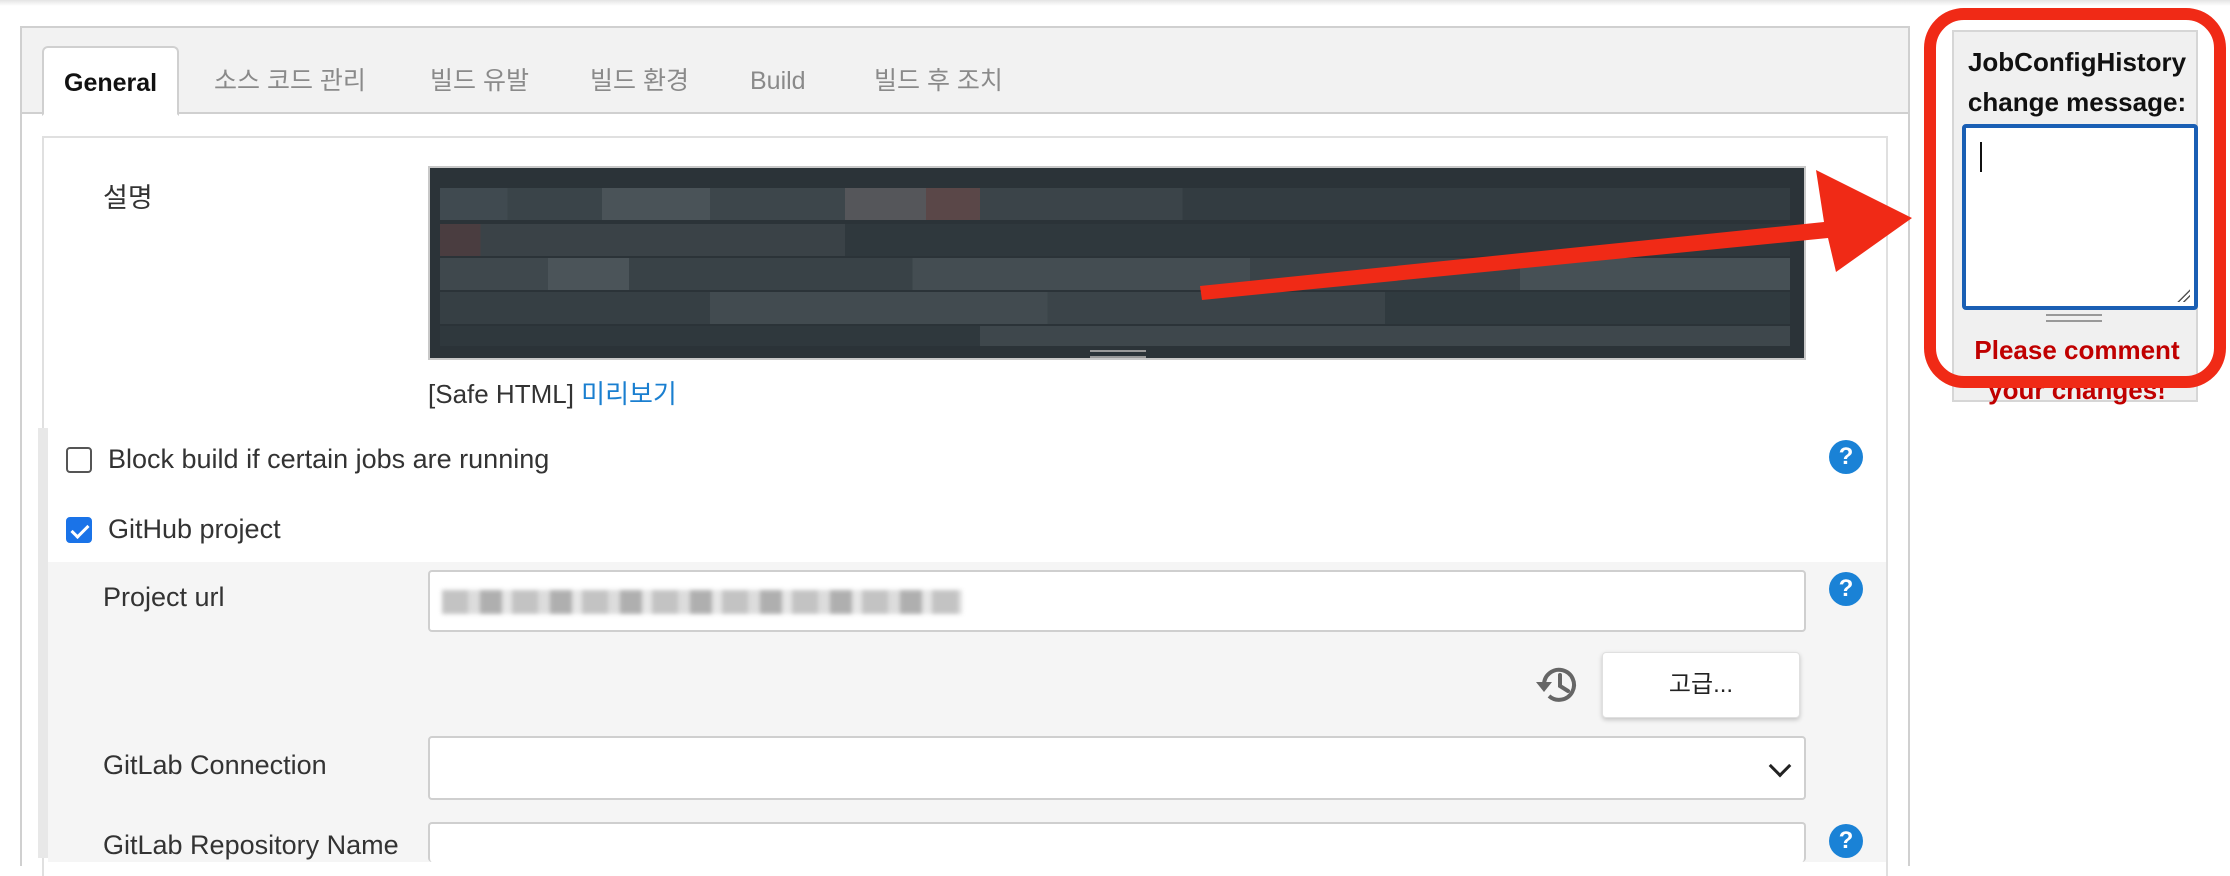 The height and width of the screenshot is (876, 2230). Describe the element at coordinates (79, 459) in the screenshot. I see `block-build-checkbox` at that location.